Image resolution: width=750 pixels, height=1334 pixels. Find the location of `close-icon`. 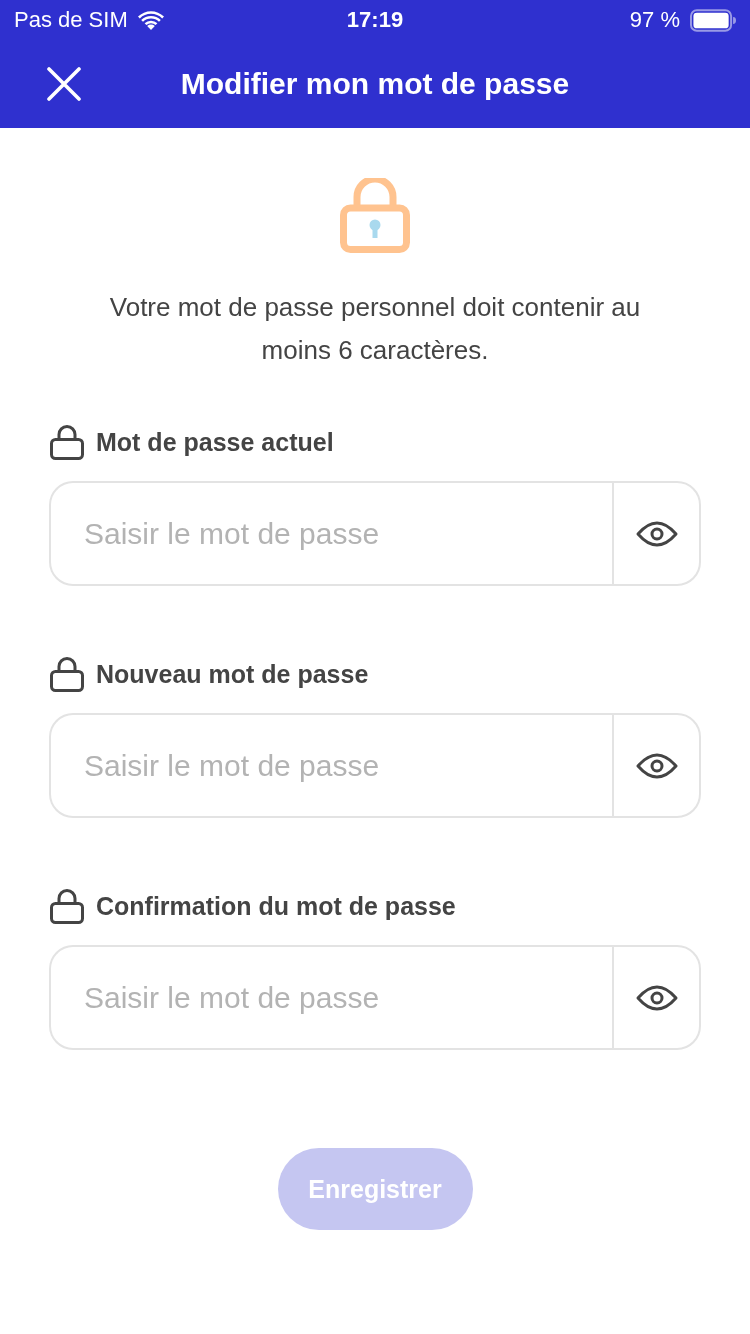

close-icon is located at coordinates (64, 84).